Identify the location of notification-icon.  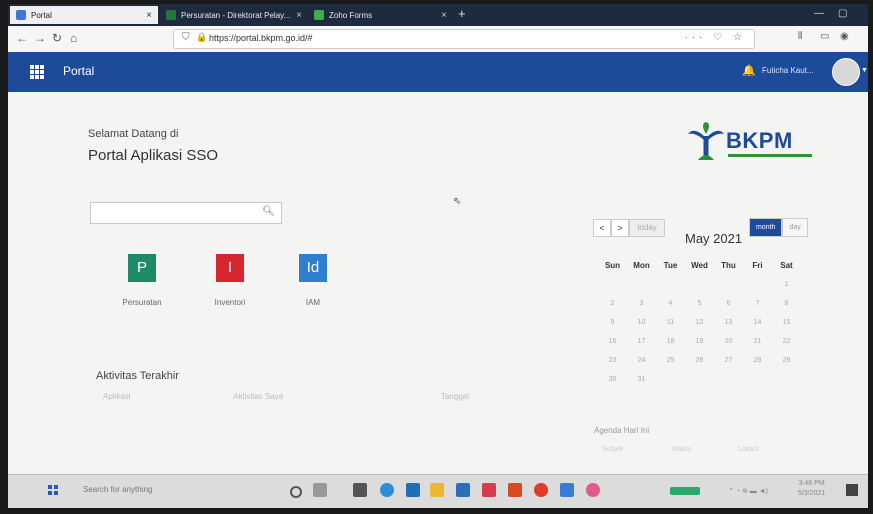
(852, 490).